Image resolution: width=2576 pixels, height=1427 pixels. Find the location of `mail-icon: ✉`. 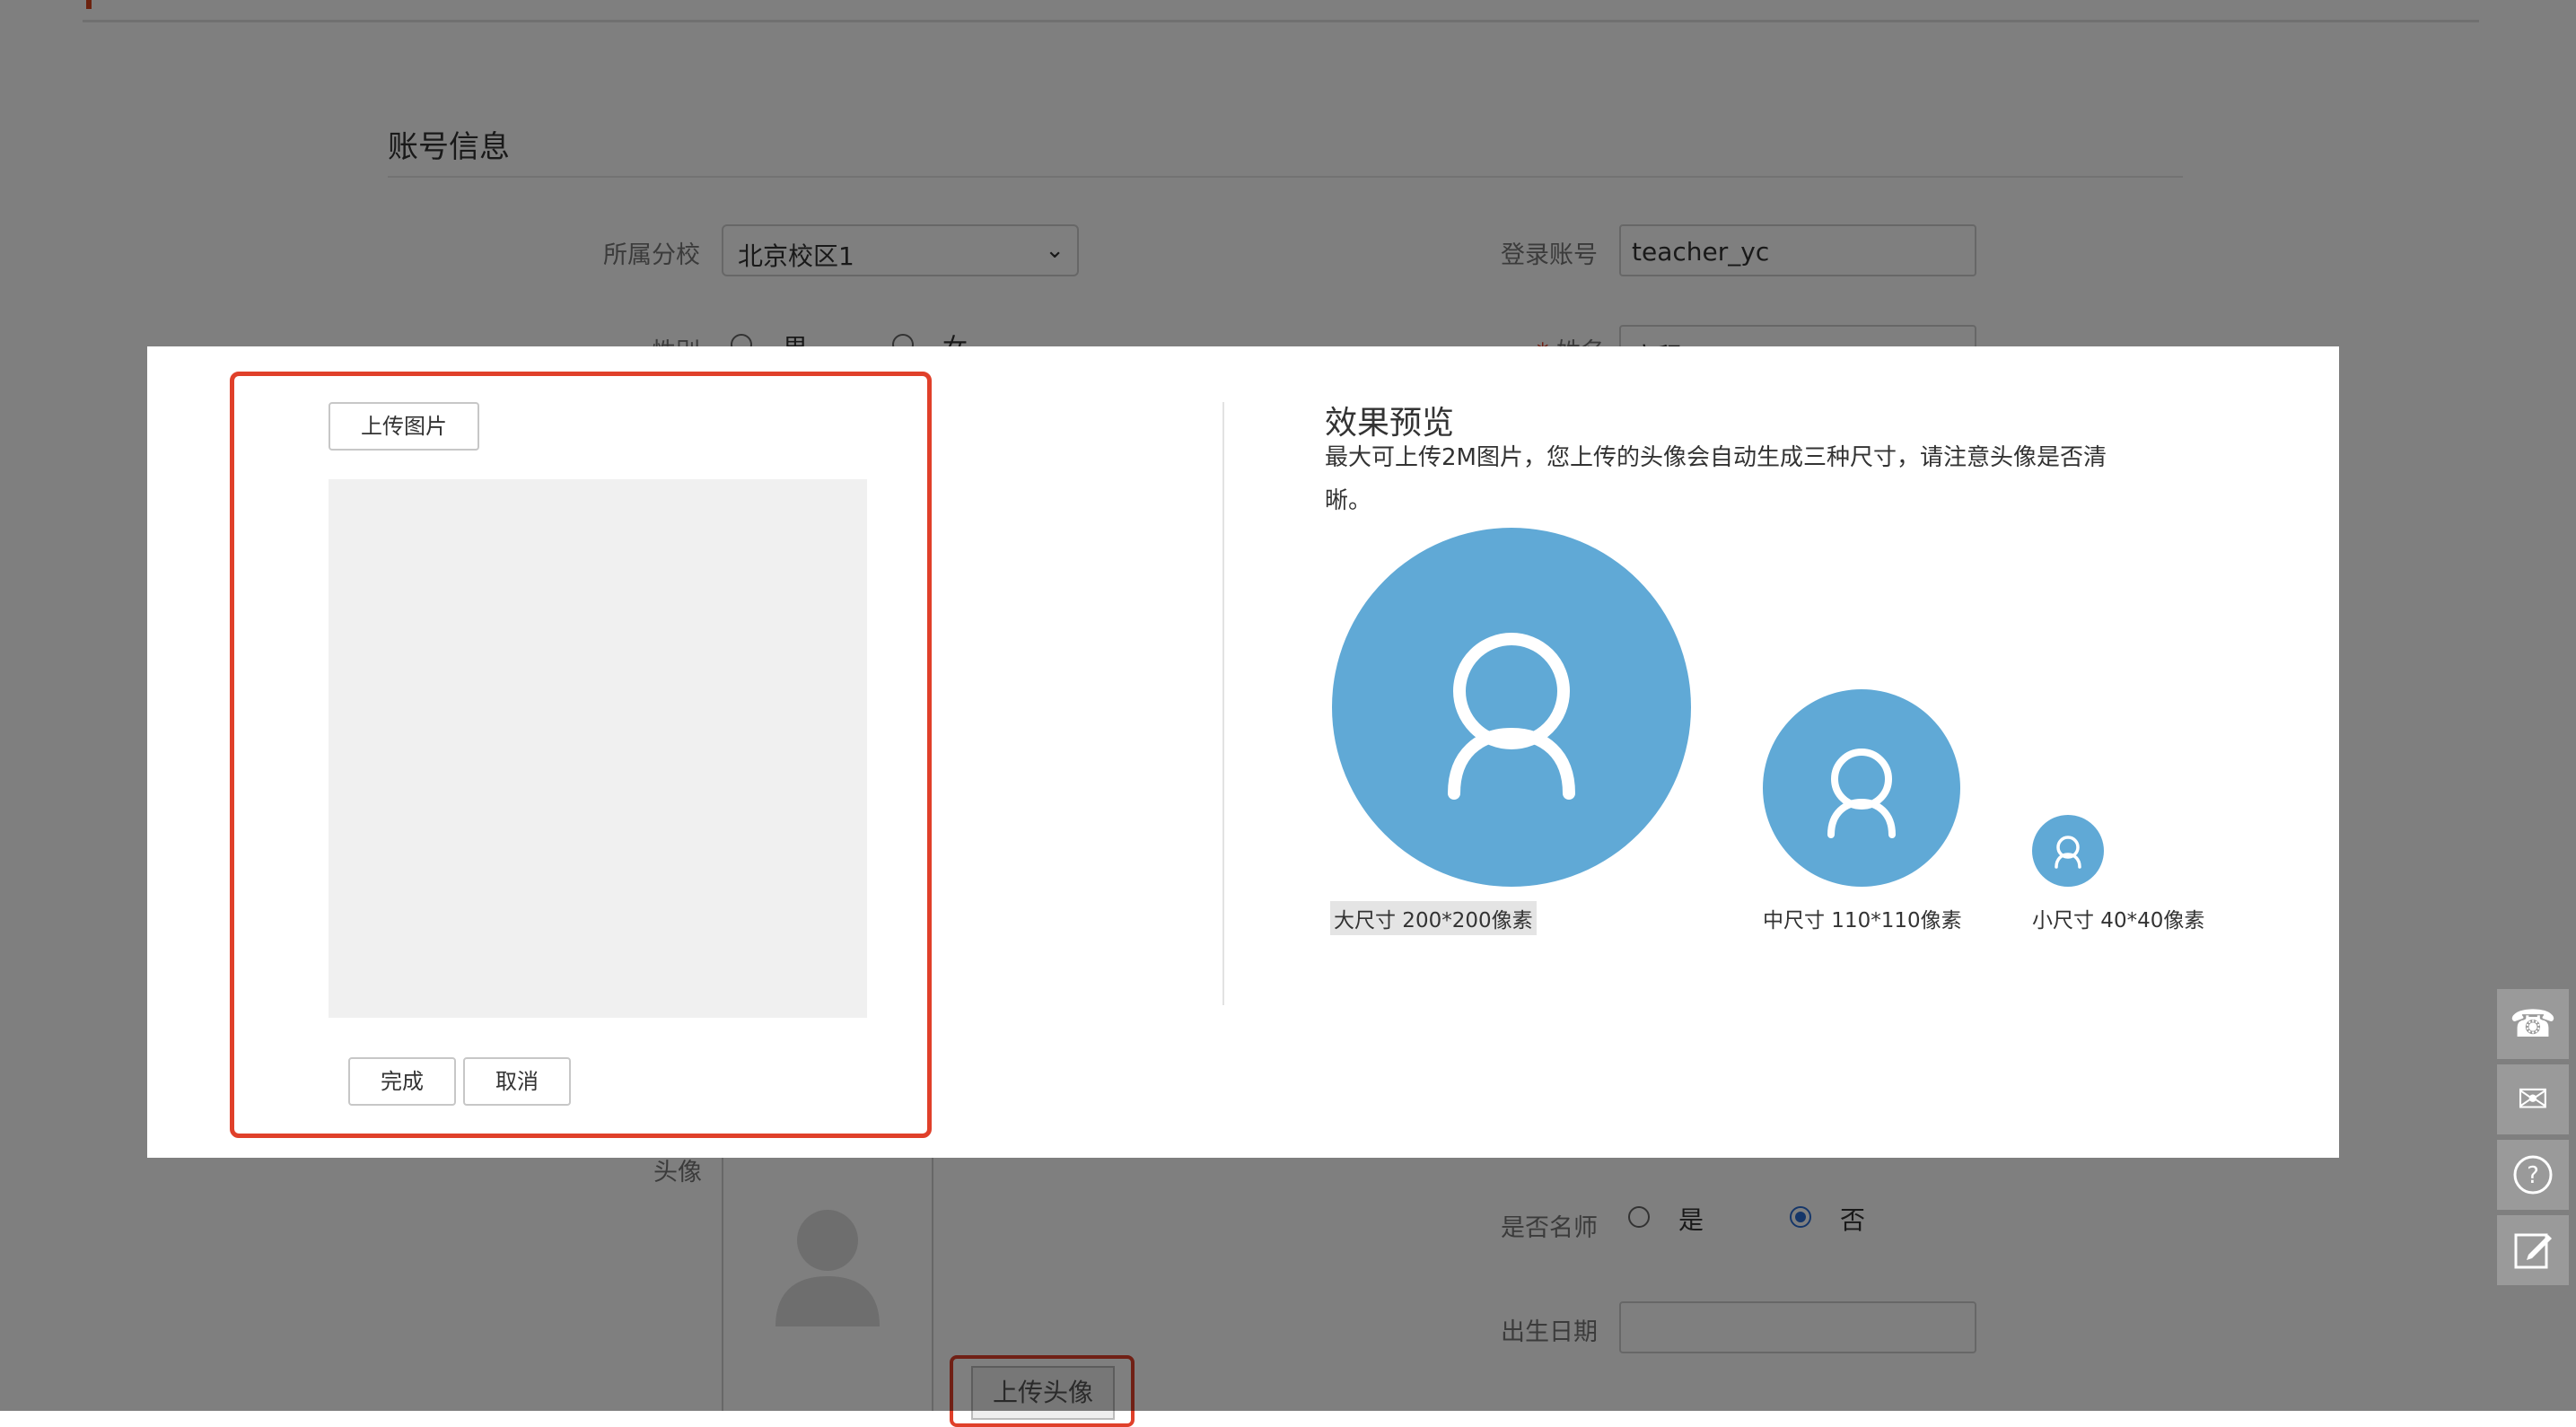

mail-icon: ✉ is located at coordinates (2533, 1099).